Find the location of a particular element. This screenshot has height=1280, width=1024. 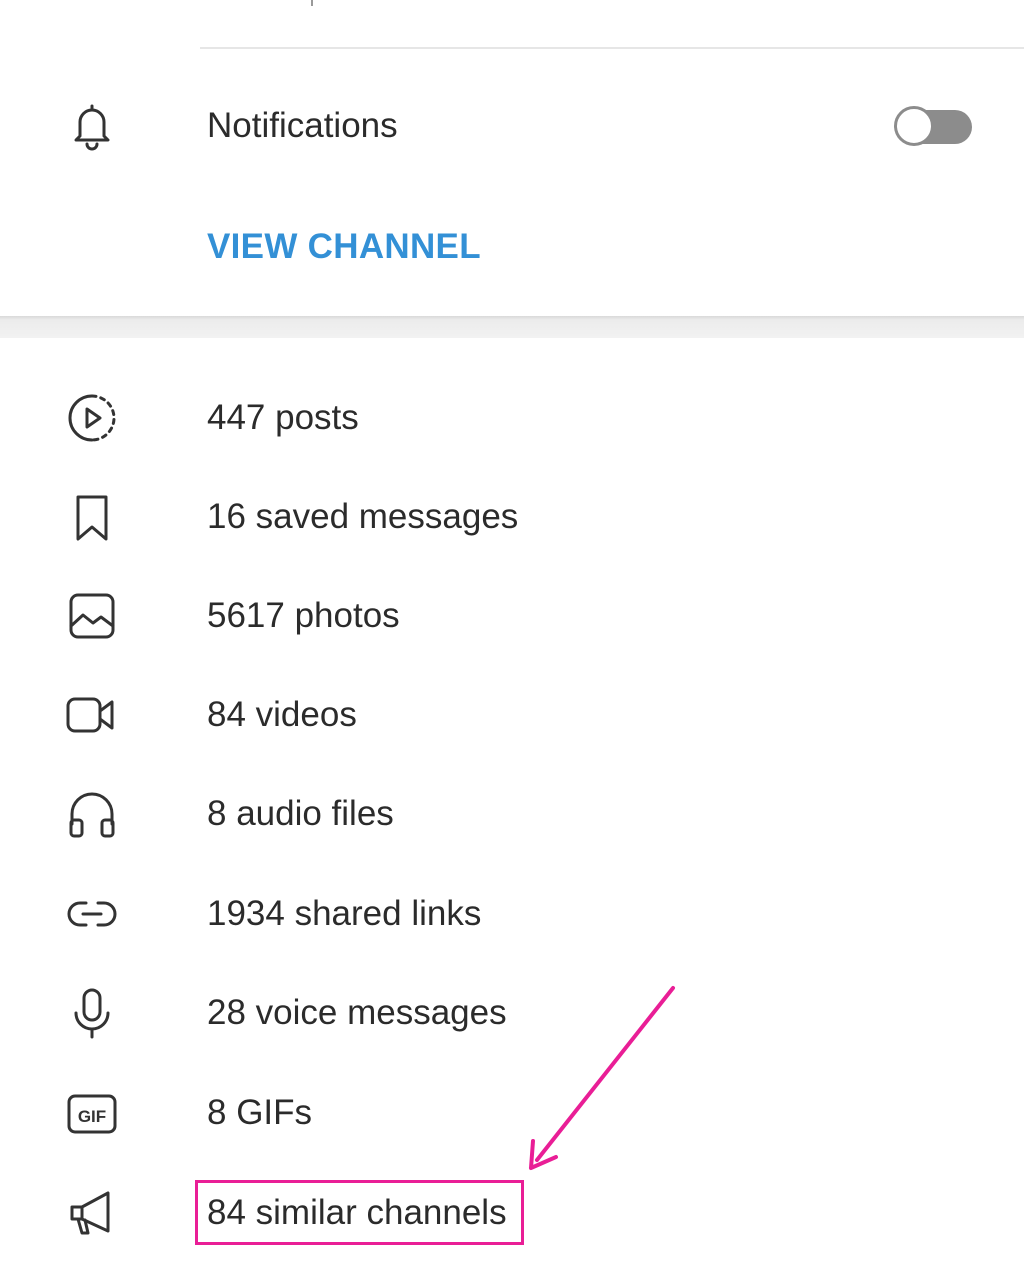

list-item-gifs: GIF 8 GIFs is located at coordinates (512, 1113).